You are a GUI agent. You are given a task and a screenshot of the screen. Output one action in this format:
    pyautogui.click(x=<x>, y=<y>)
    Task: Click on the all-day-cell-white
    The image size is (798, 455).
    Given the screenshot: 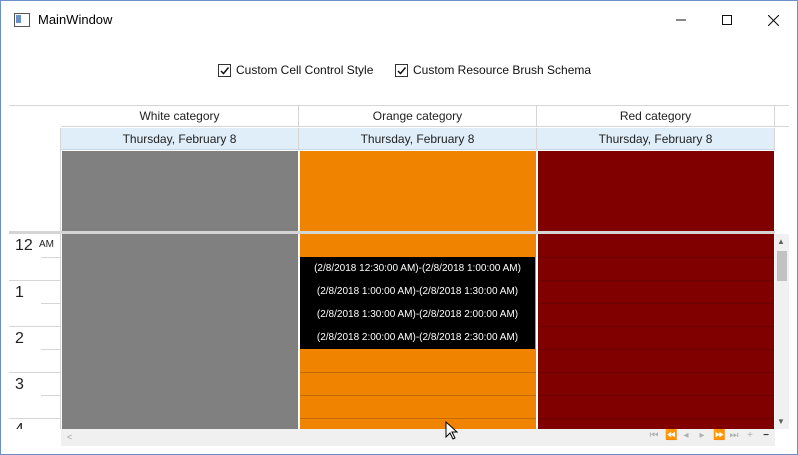 What is the action you would take?
    pyautogui.click(x=180, y=191)
    